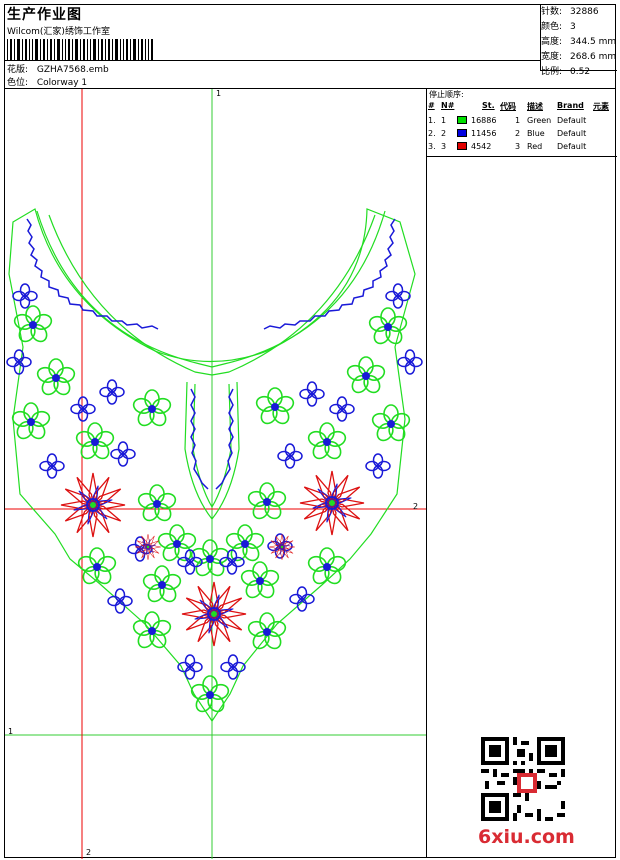  What do you see at coordinates (18, 70) in the screenshot?
I see `pattern-label: 花版:` at bounding box center [18, 70].